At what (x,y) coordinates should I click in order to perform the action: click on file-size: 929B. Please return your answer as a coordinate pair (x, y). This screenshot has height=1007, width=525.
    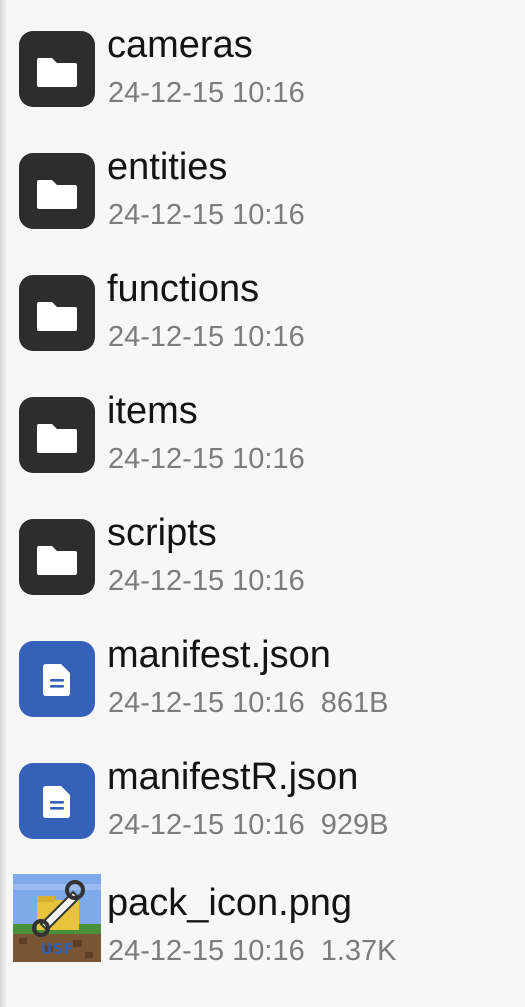
    Looking at the image, I should click on (354, 825).